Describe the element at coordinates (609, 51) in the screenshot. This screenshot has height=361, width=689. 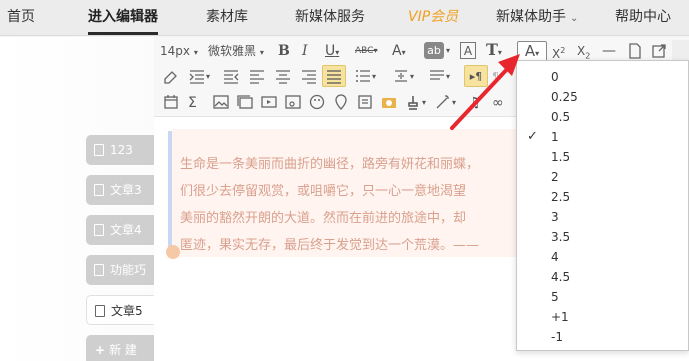
I see `horizontal-rule-icon: —` at that location.